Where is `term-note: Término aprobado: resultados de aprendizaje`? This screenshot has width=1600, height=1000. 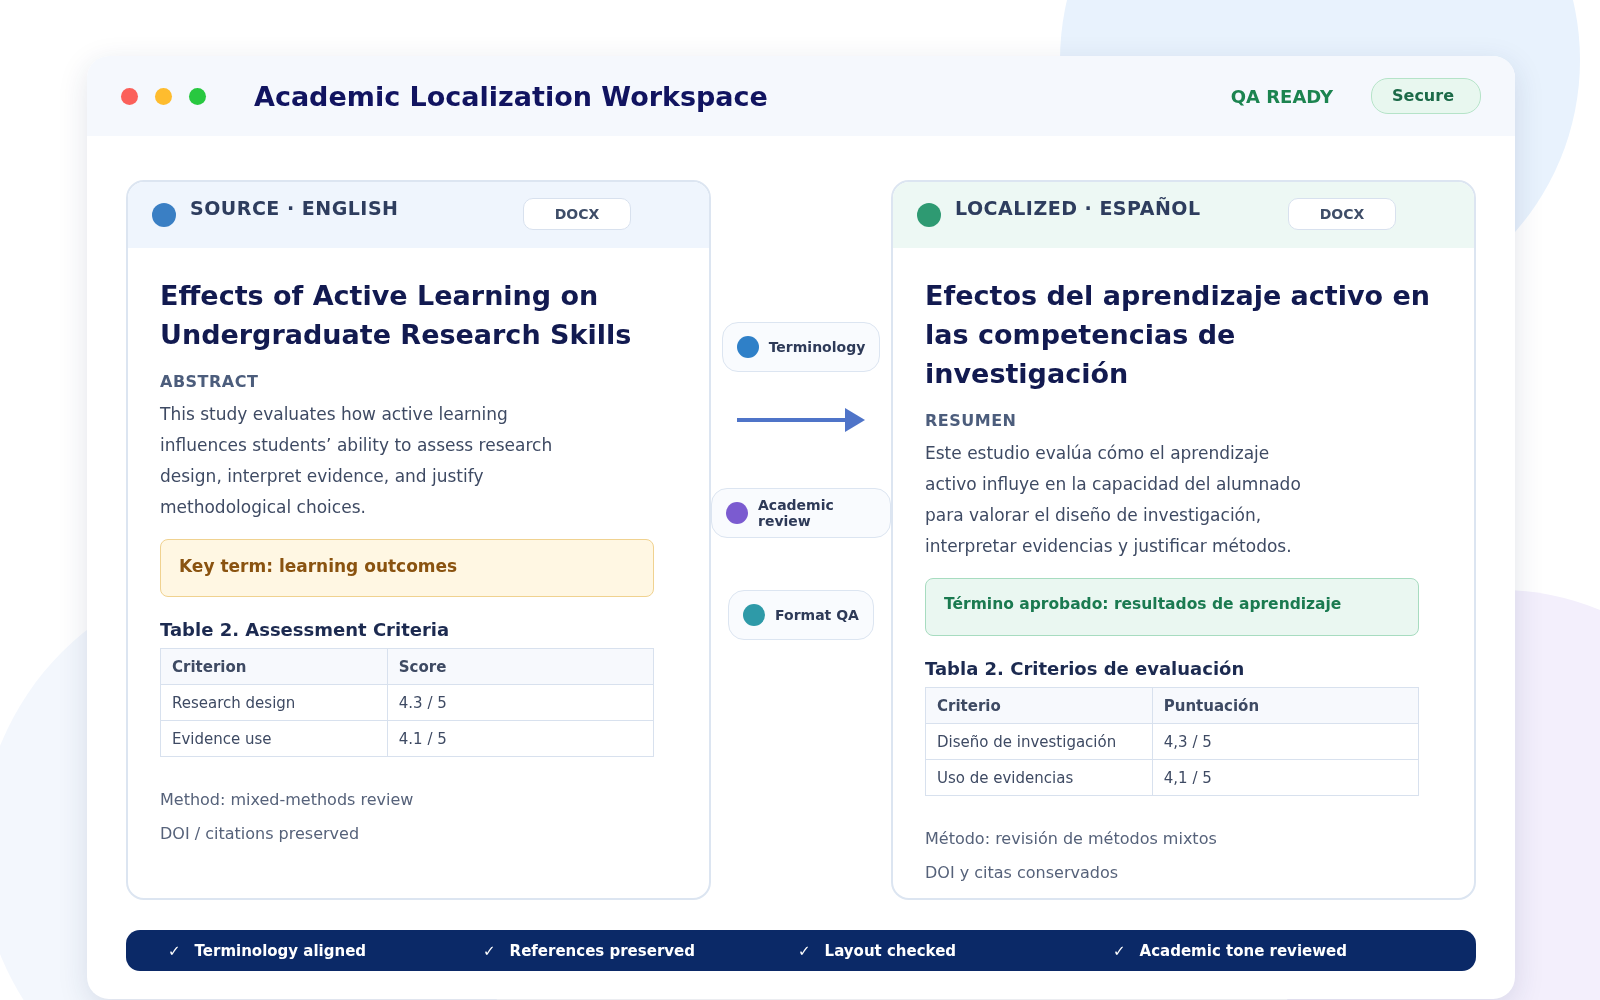
term-note: Término aprobado: resultados de aprendizaje is located at coordinates (1172, 607).